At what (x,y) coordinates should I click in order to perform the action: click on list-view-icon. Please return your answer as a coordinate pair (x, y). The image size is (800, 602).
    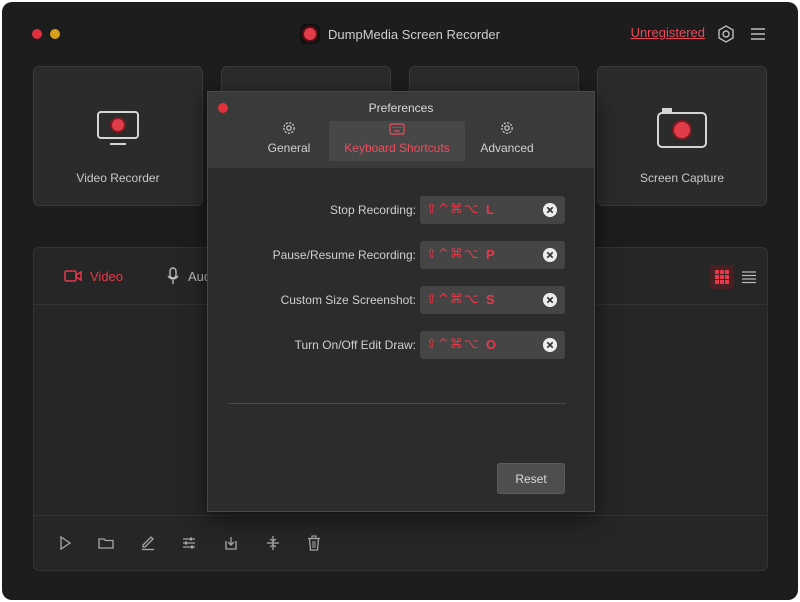
    Looking at the image, I should click on (749, 277).